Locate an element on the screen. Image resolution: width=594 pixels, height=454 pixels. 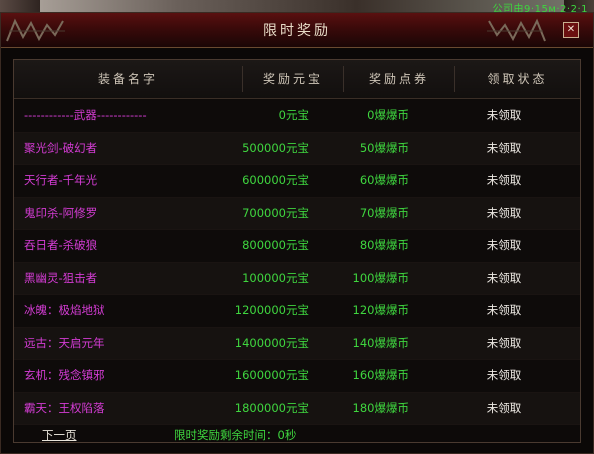
item-name: 霸天：王权陷落 is located at coordinates (64, 407).